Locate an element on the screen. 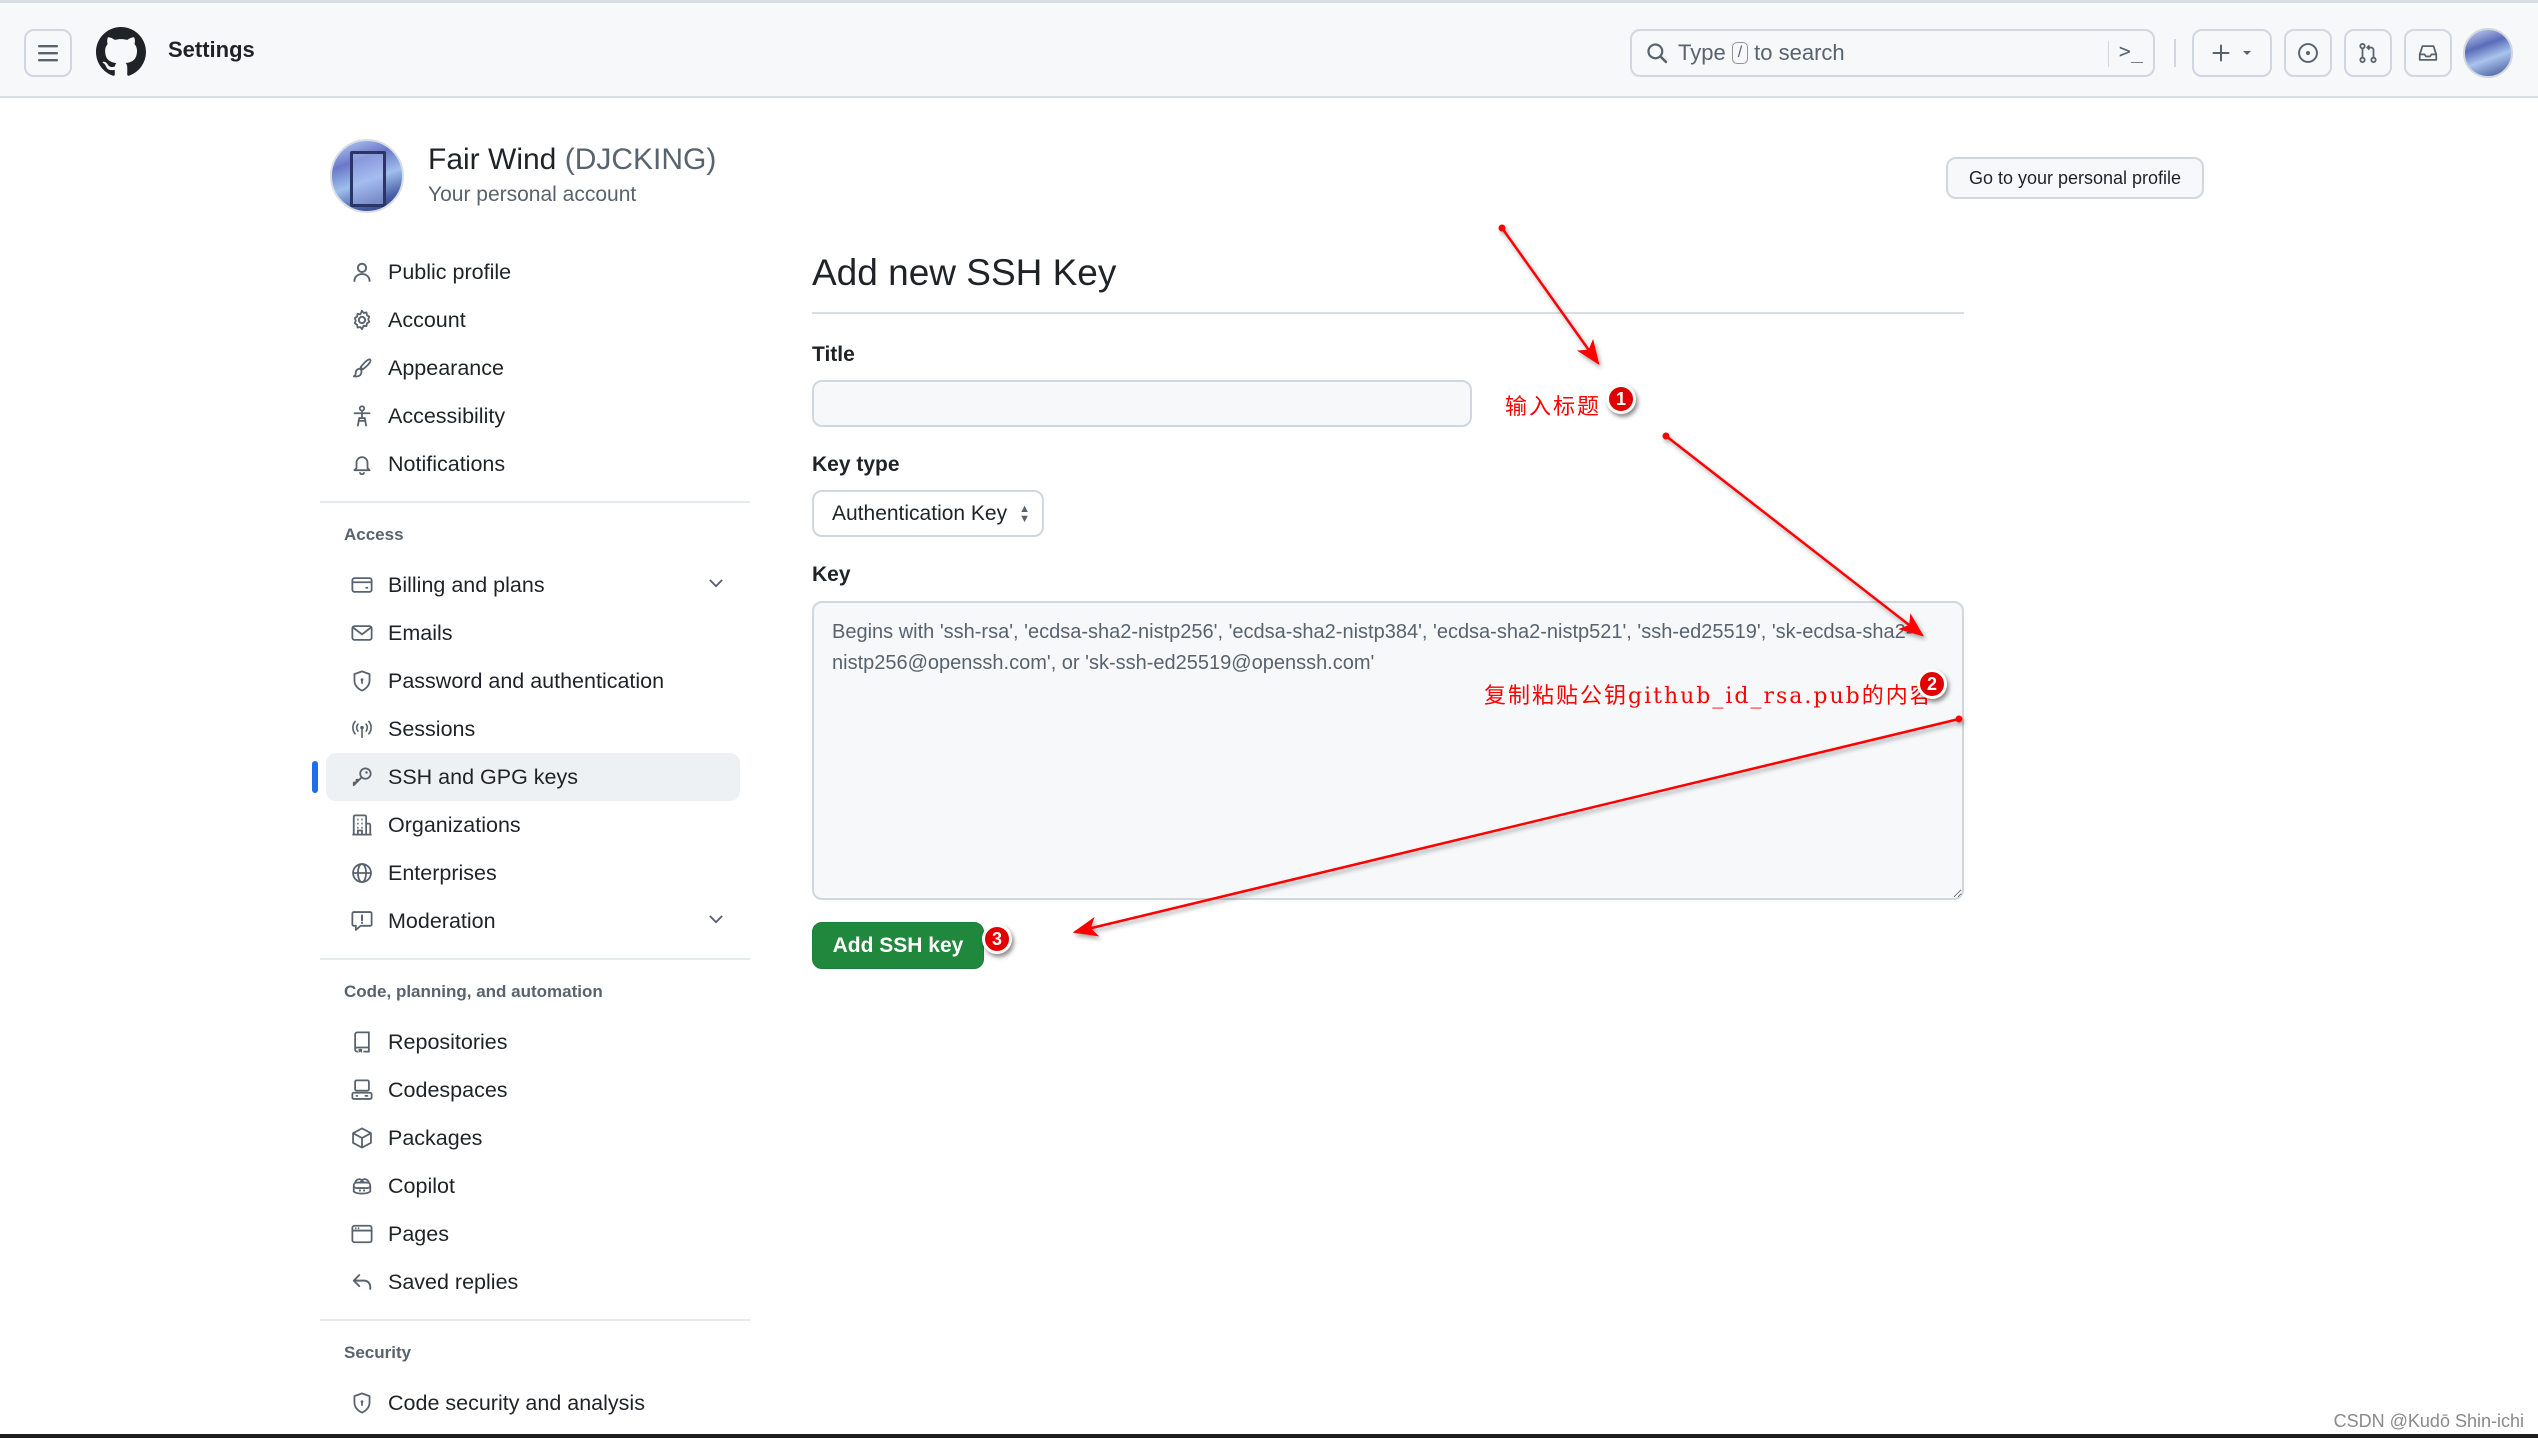 The height and width of the screenshot is (1438, 2538). bell-icon is located at coordinates (362, 464).